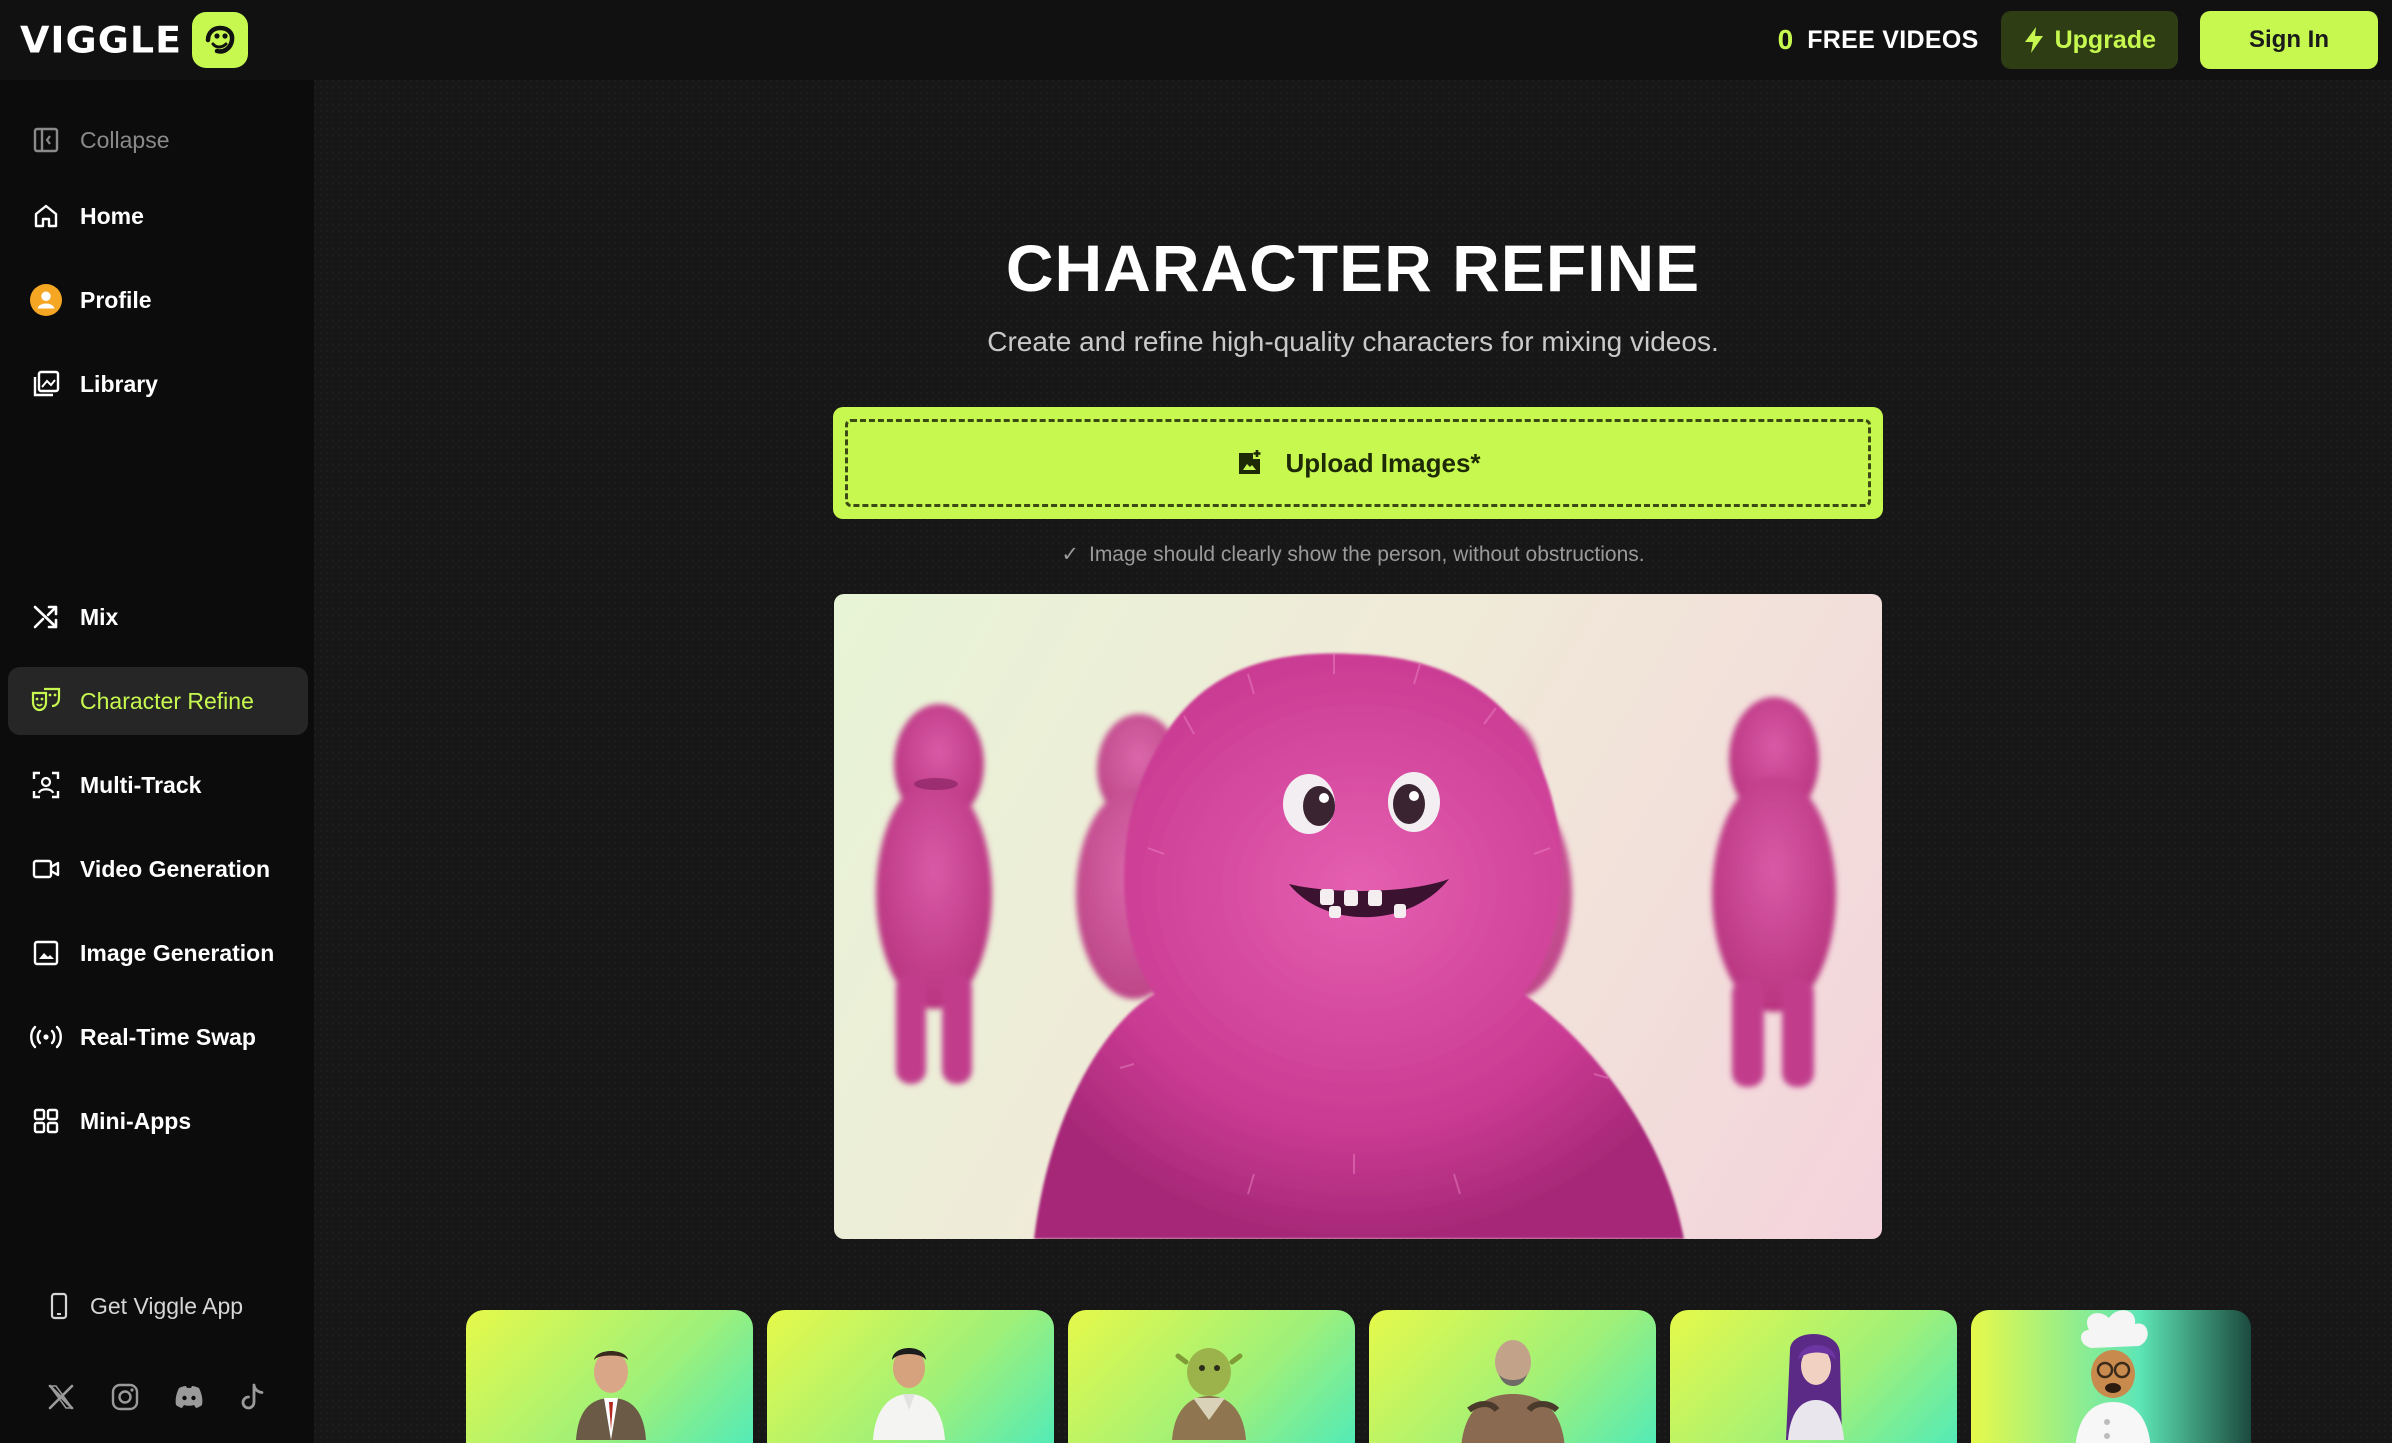  I want to click on upgrade-label: Upgrade, so click(2105, 39).